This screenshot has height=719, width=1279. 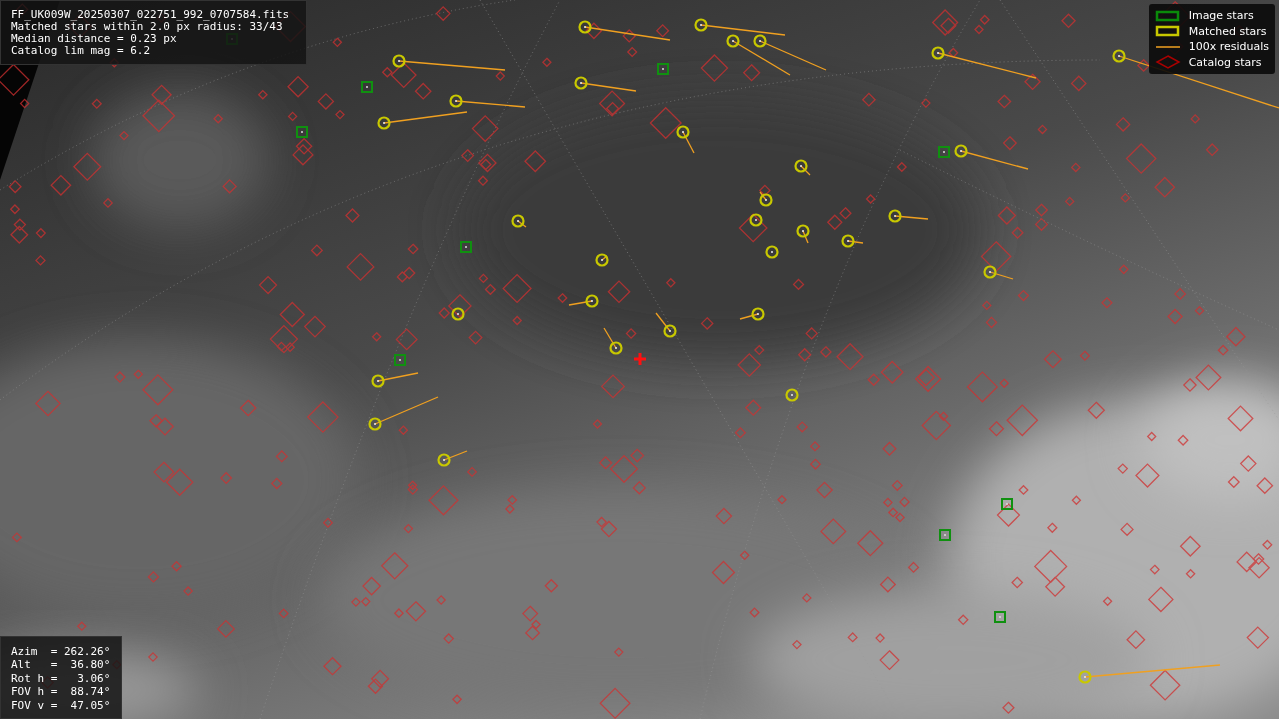 I want to click on info-line: Median distance = 0.23 px, so click(x=94, y=39).